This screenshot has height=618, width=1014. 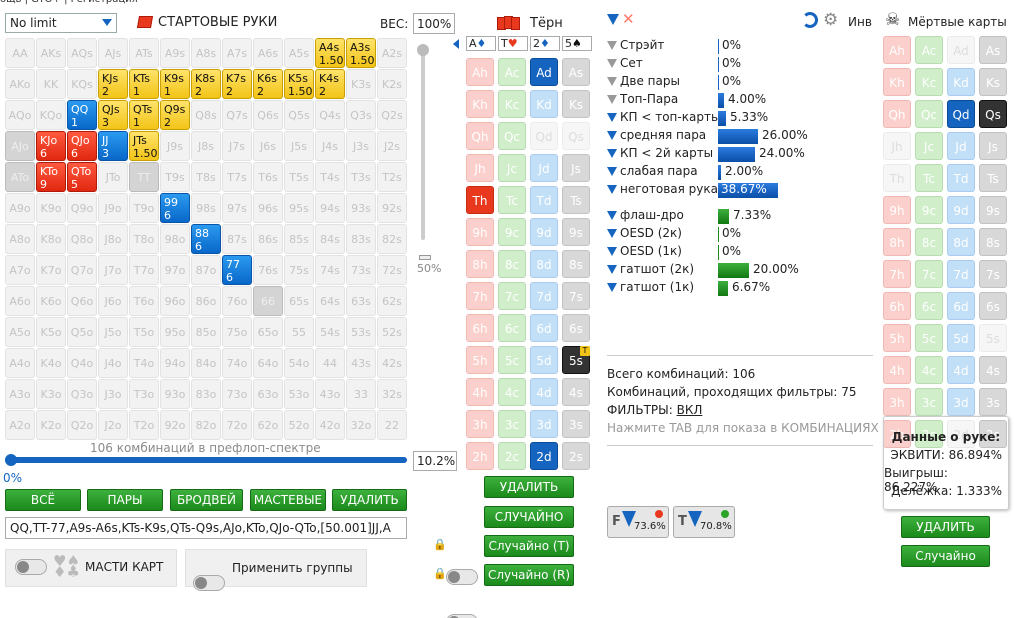 What do you see at coordinates (929, 338) in the screenshot?
I see `dead-card: 5c` at bounding box center [929, 338].